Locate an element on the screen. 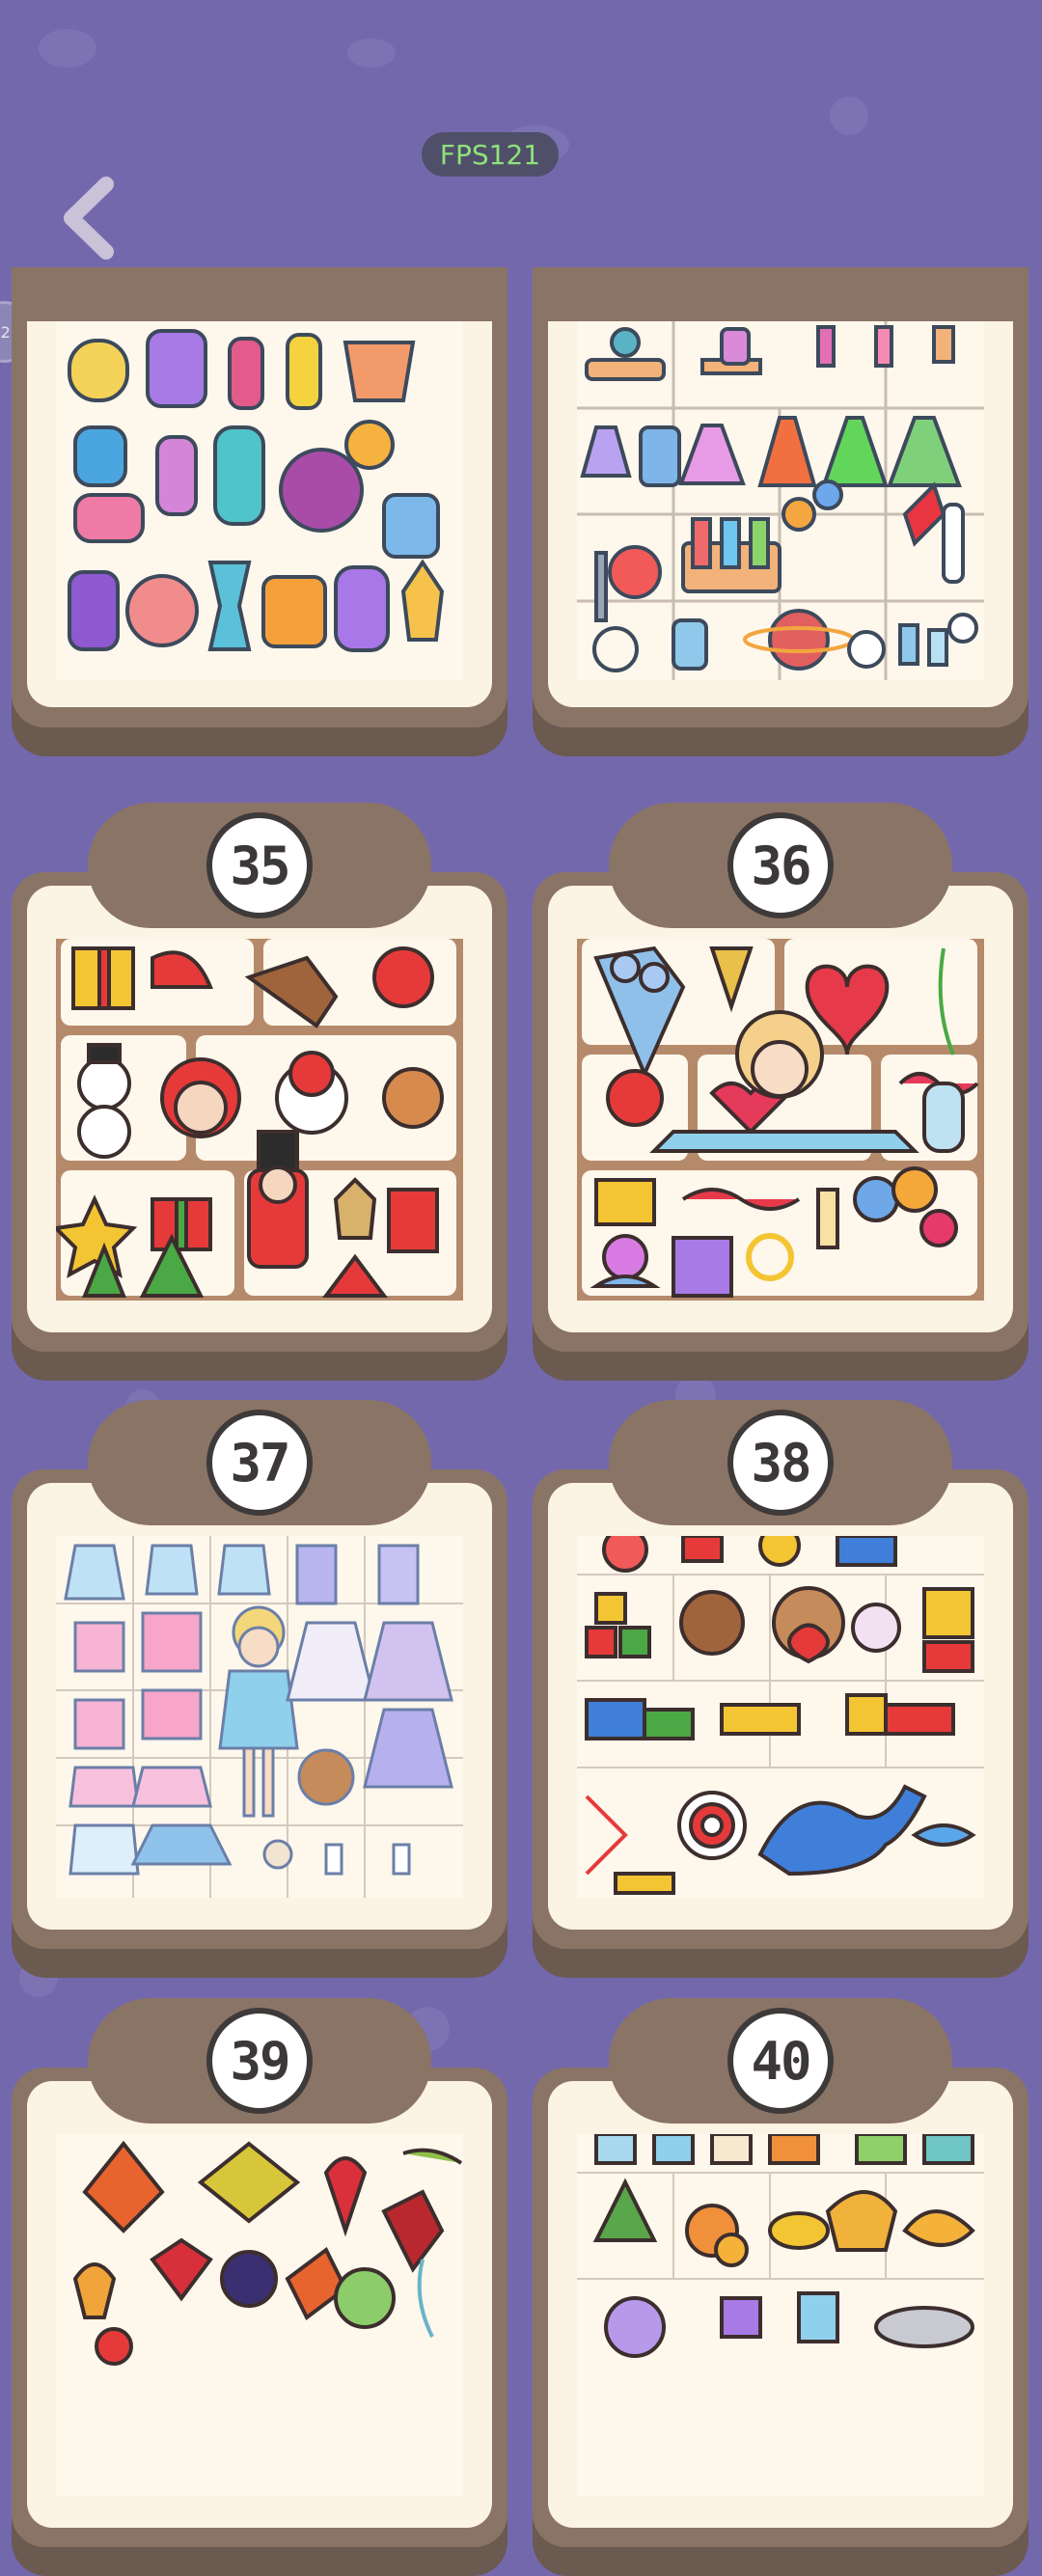 Image resolution: width=1042 pixels, height=2576 pixels. level-card-35: 35 is located at coordinates (259, 1092).